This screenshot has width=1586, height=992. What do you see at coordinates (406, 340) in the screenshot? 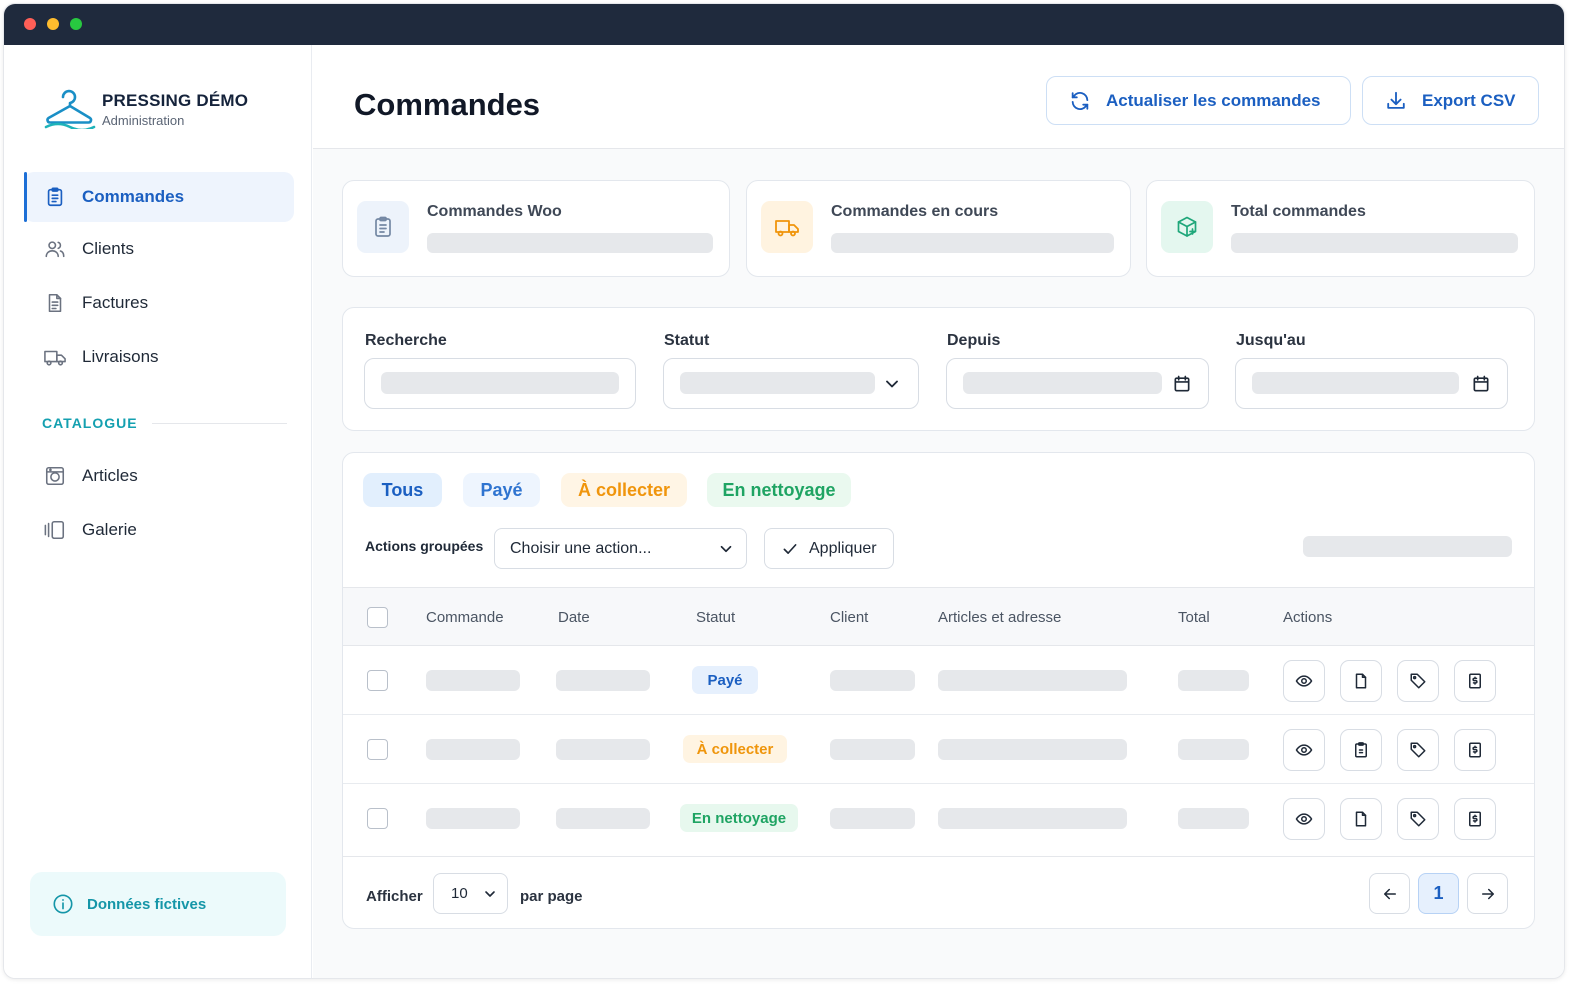
I see `search-label: Recherche` at bounding box center [406, 340].